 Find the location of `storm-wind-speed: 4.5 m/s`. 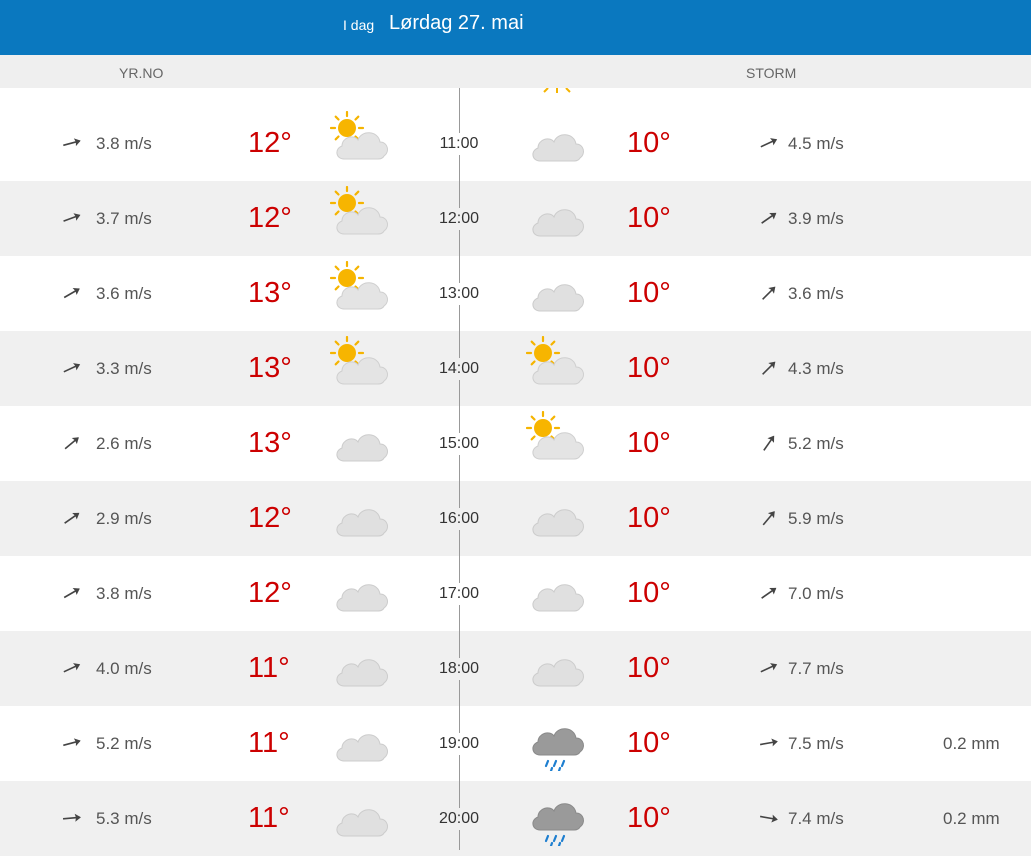

storm-wind-speed: 4.5 m/s is located at coordinates (816, 143).